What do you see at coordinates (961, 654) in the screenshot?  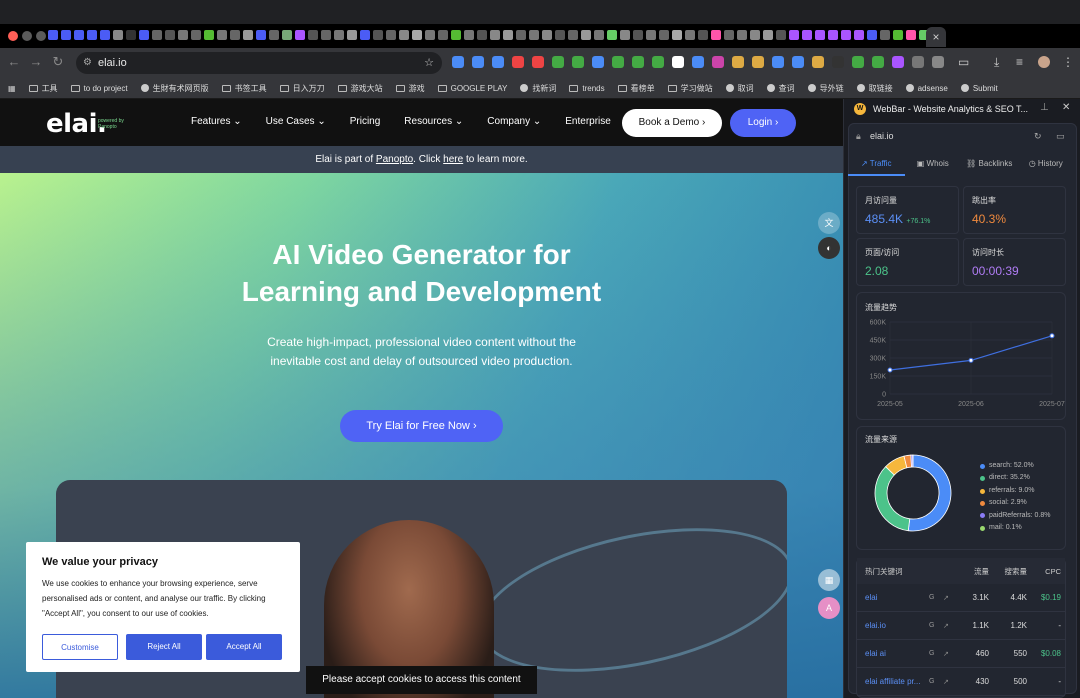 I see `keyword-row: elai ai G ↗ 460 550 $0.08` at bounding box center [961, 654].